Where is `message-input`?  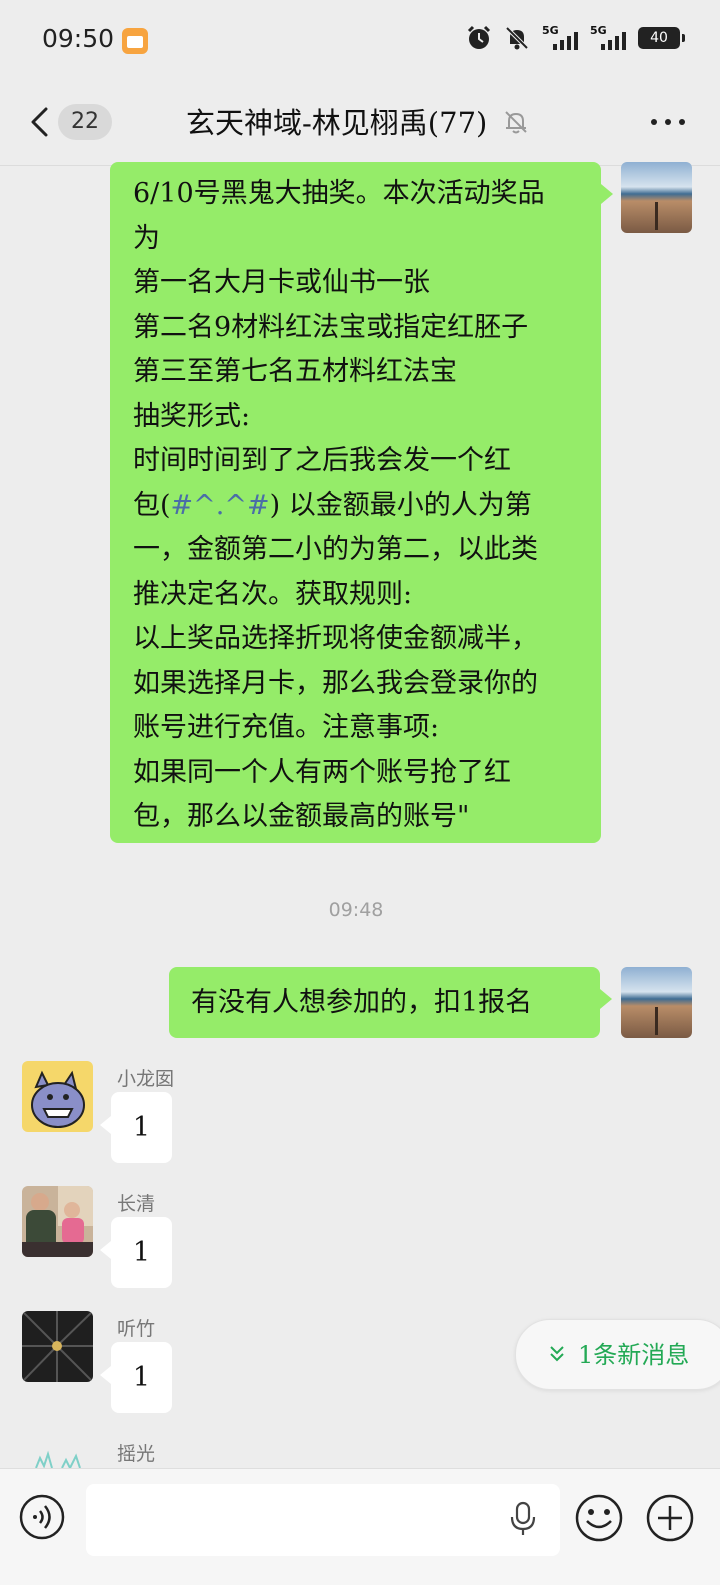 message-input is located at coordinates (323, 1520).